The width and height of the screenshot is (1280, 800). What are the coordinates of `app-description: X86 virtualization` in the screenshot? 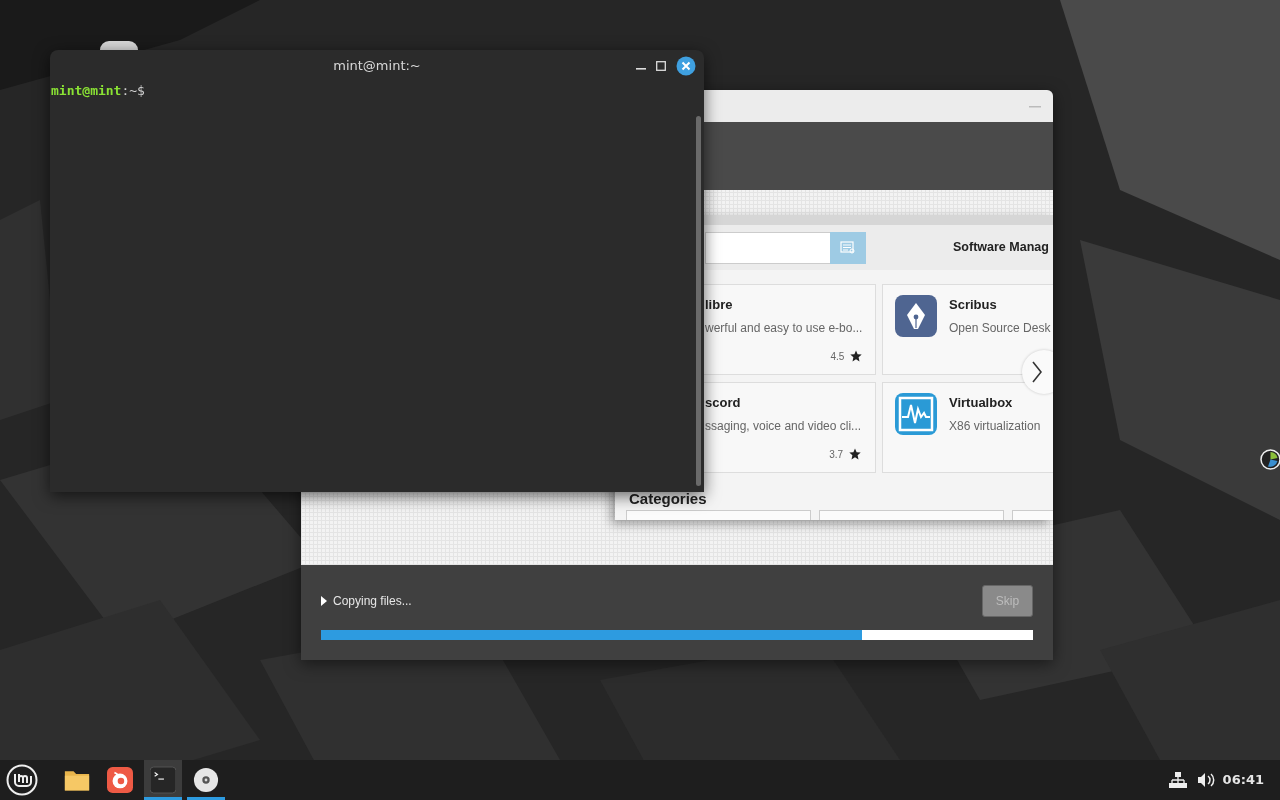 It's located at (995, 426).